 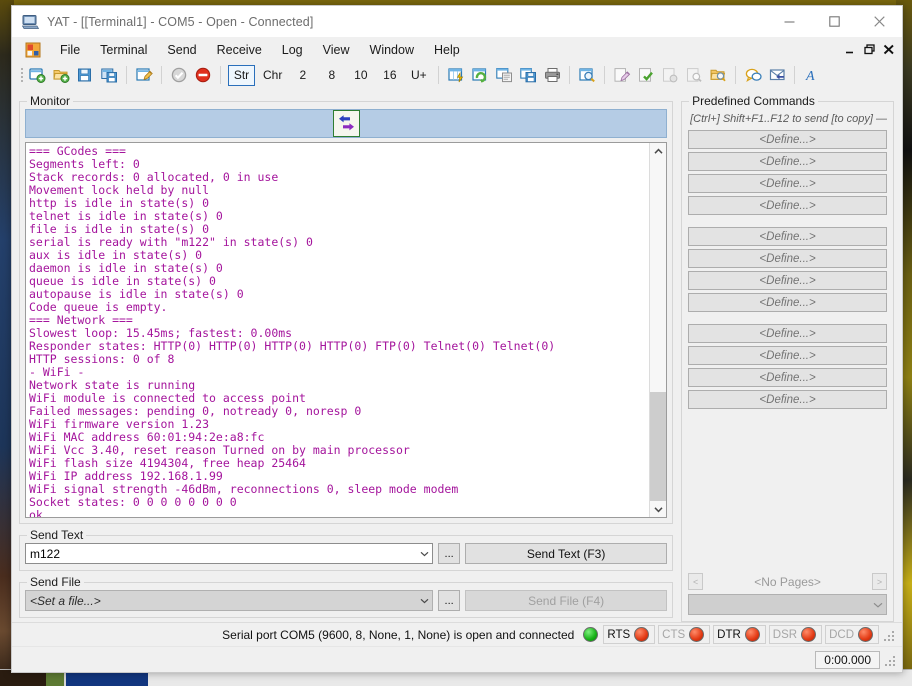 I want to click on print-monitor-icon, so click(x=552, y=75).